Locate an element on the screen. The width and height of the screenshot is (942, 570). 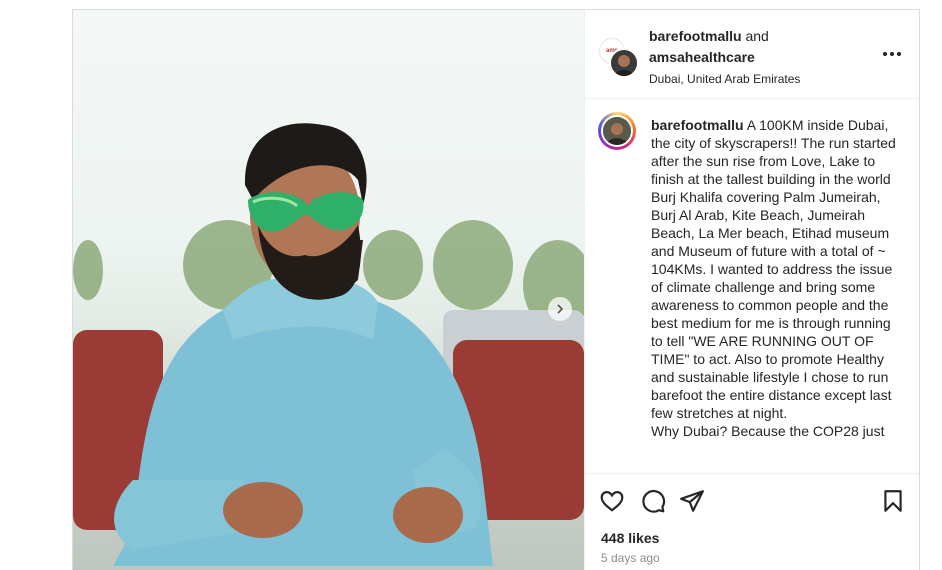
comment-button is located at coordinates (653, 501).